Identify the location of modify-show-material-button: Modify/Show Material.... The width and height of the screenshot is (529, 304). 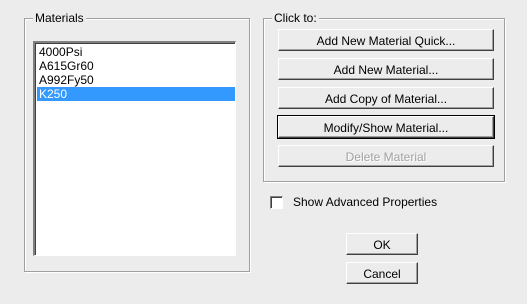
(386, 127).